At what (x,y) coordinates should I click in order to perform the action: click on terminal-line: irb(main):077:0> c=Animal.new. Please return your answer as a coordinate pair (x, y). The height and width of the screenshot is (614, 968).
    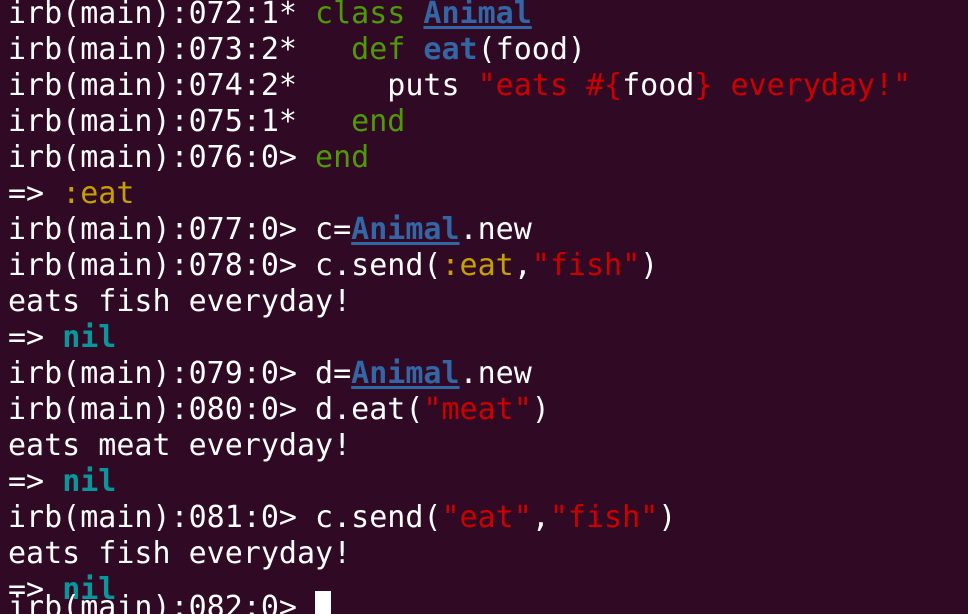
    Looking at the image, I should click on (270, 230).